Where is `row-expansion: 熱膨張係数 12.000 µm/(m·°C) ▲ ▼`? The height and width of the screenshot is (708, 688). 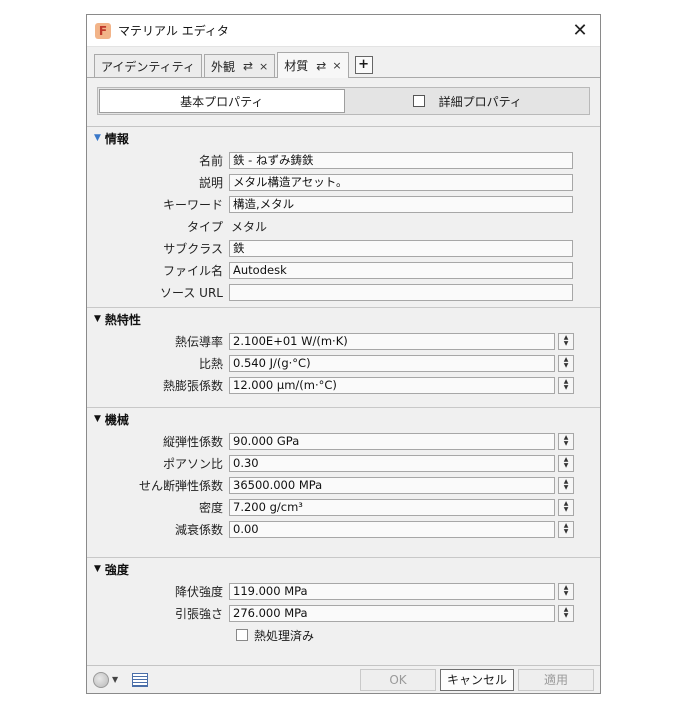 row-expansion: 熱膨張係数 12.000 µm/(m·°C) ▲ ▼ is located at coordinates (343, 385).